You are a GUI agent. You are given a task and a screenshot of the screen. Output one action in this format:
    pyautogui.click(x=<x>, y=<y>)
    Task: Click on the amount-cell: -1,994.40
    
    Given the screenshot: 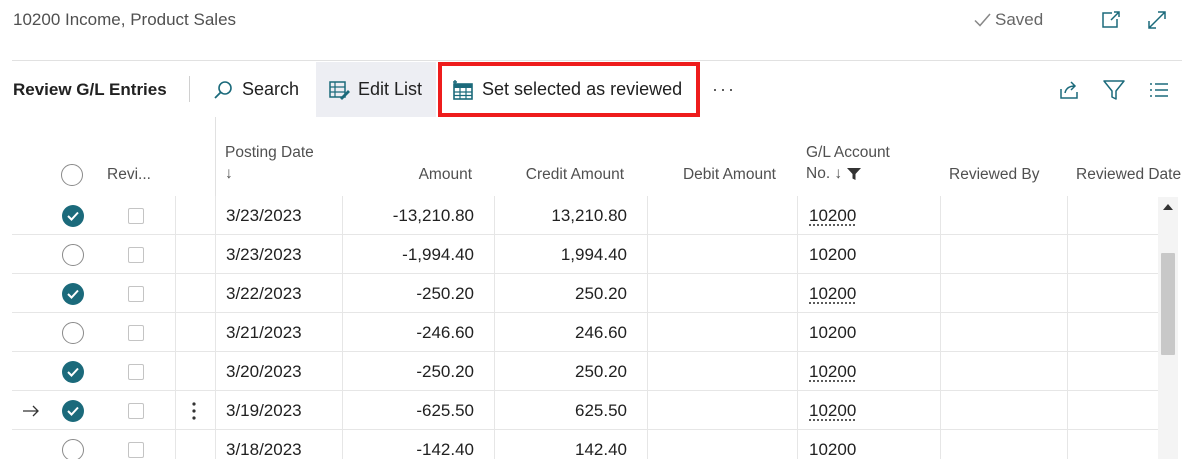 What is the action you would take?
    pyautogui.click(x=438, y=254)
    